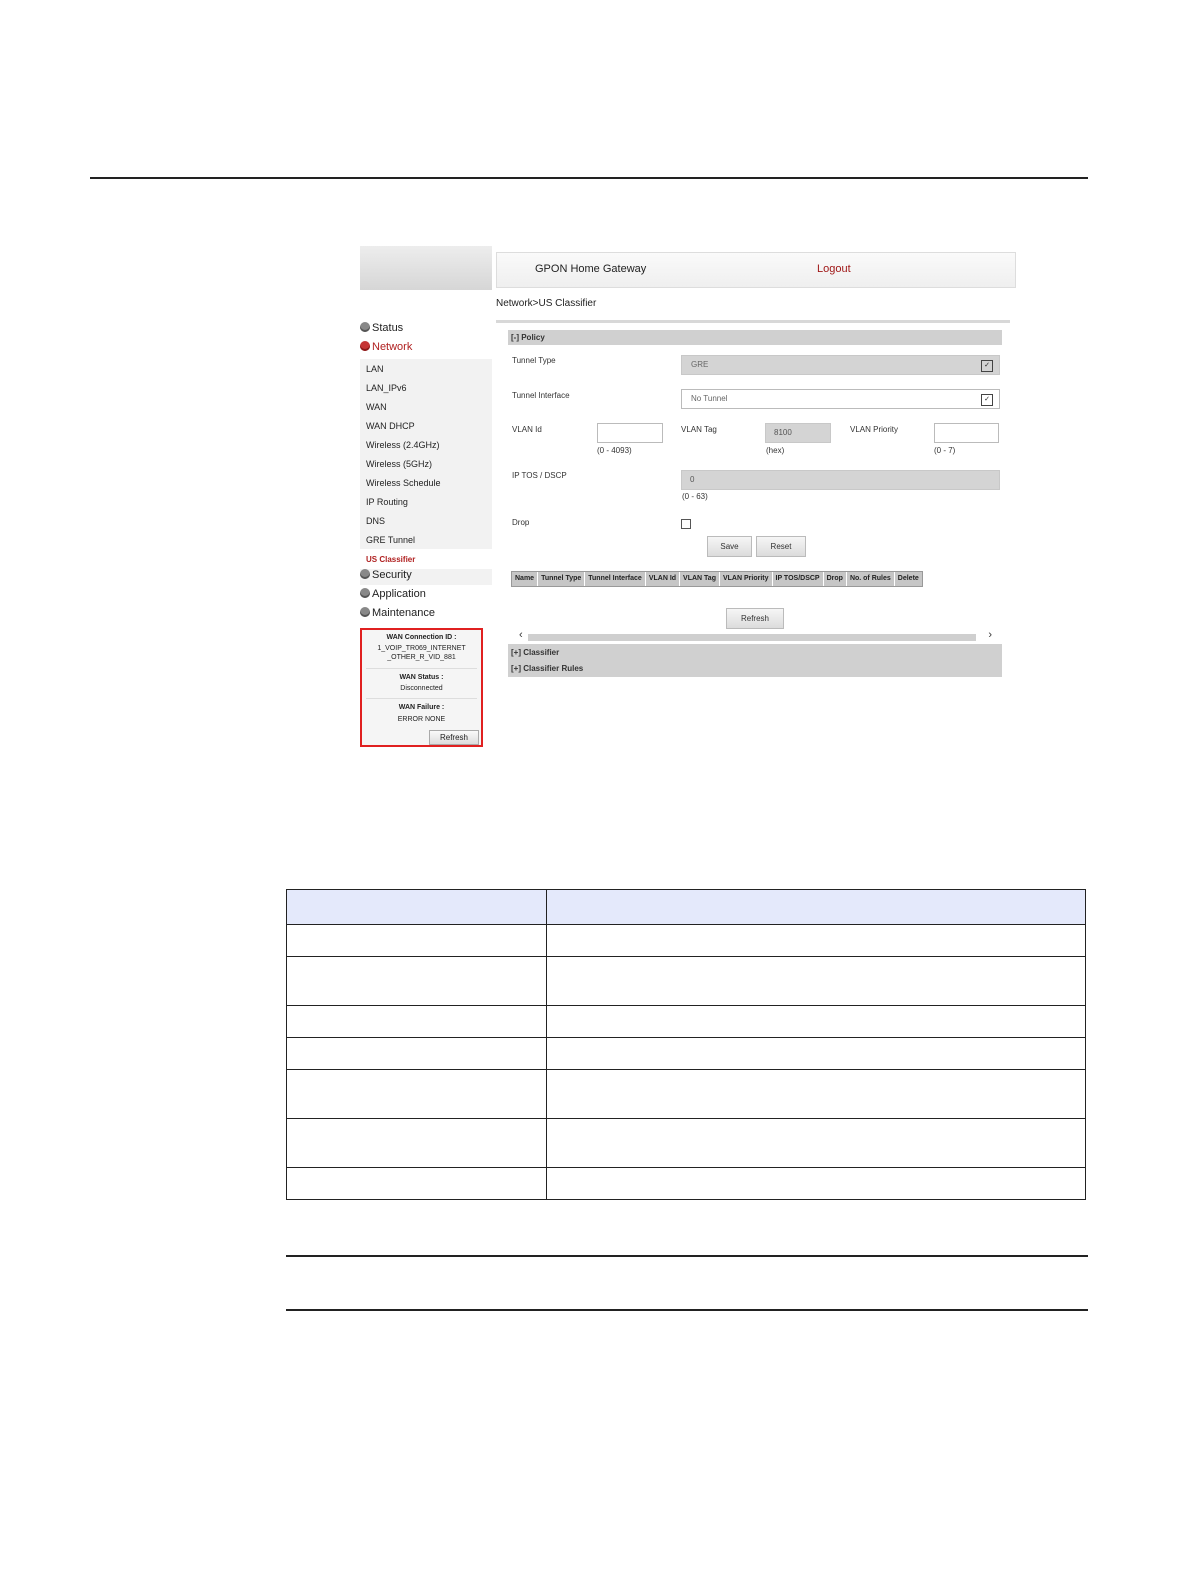  What do you see at coordinates (874, 429) in the screenshot?
I see `vlan-priority-label: VLAN Priority` at bounding box center [874, 429].